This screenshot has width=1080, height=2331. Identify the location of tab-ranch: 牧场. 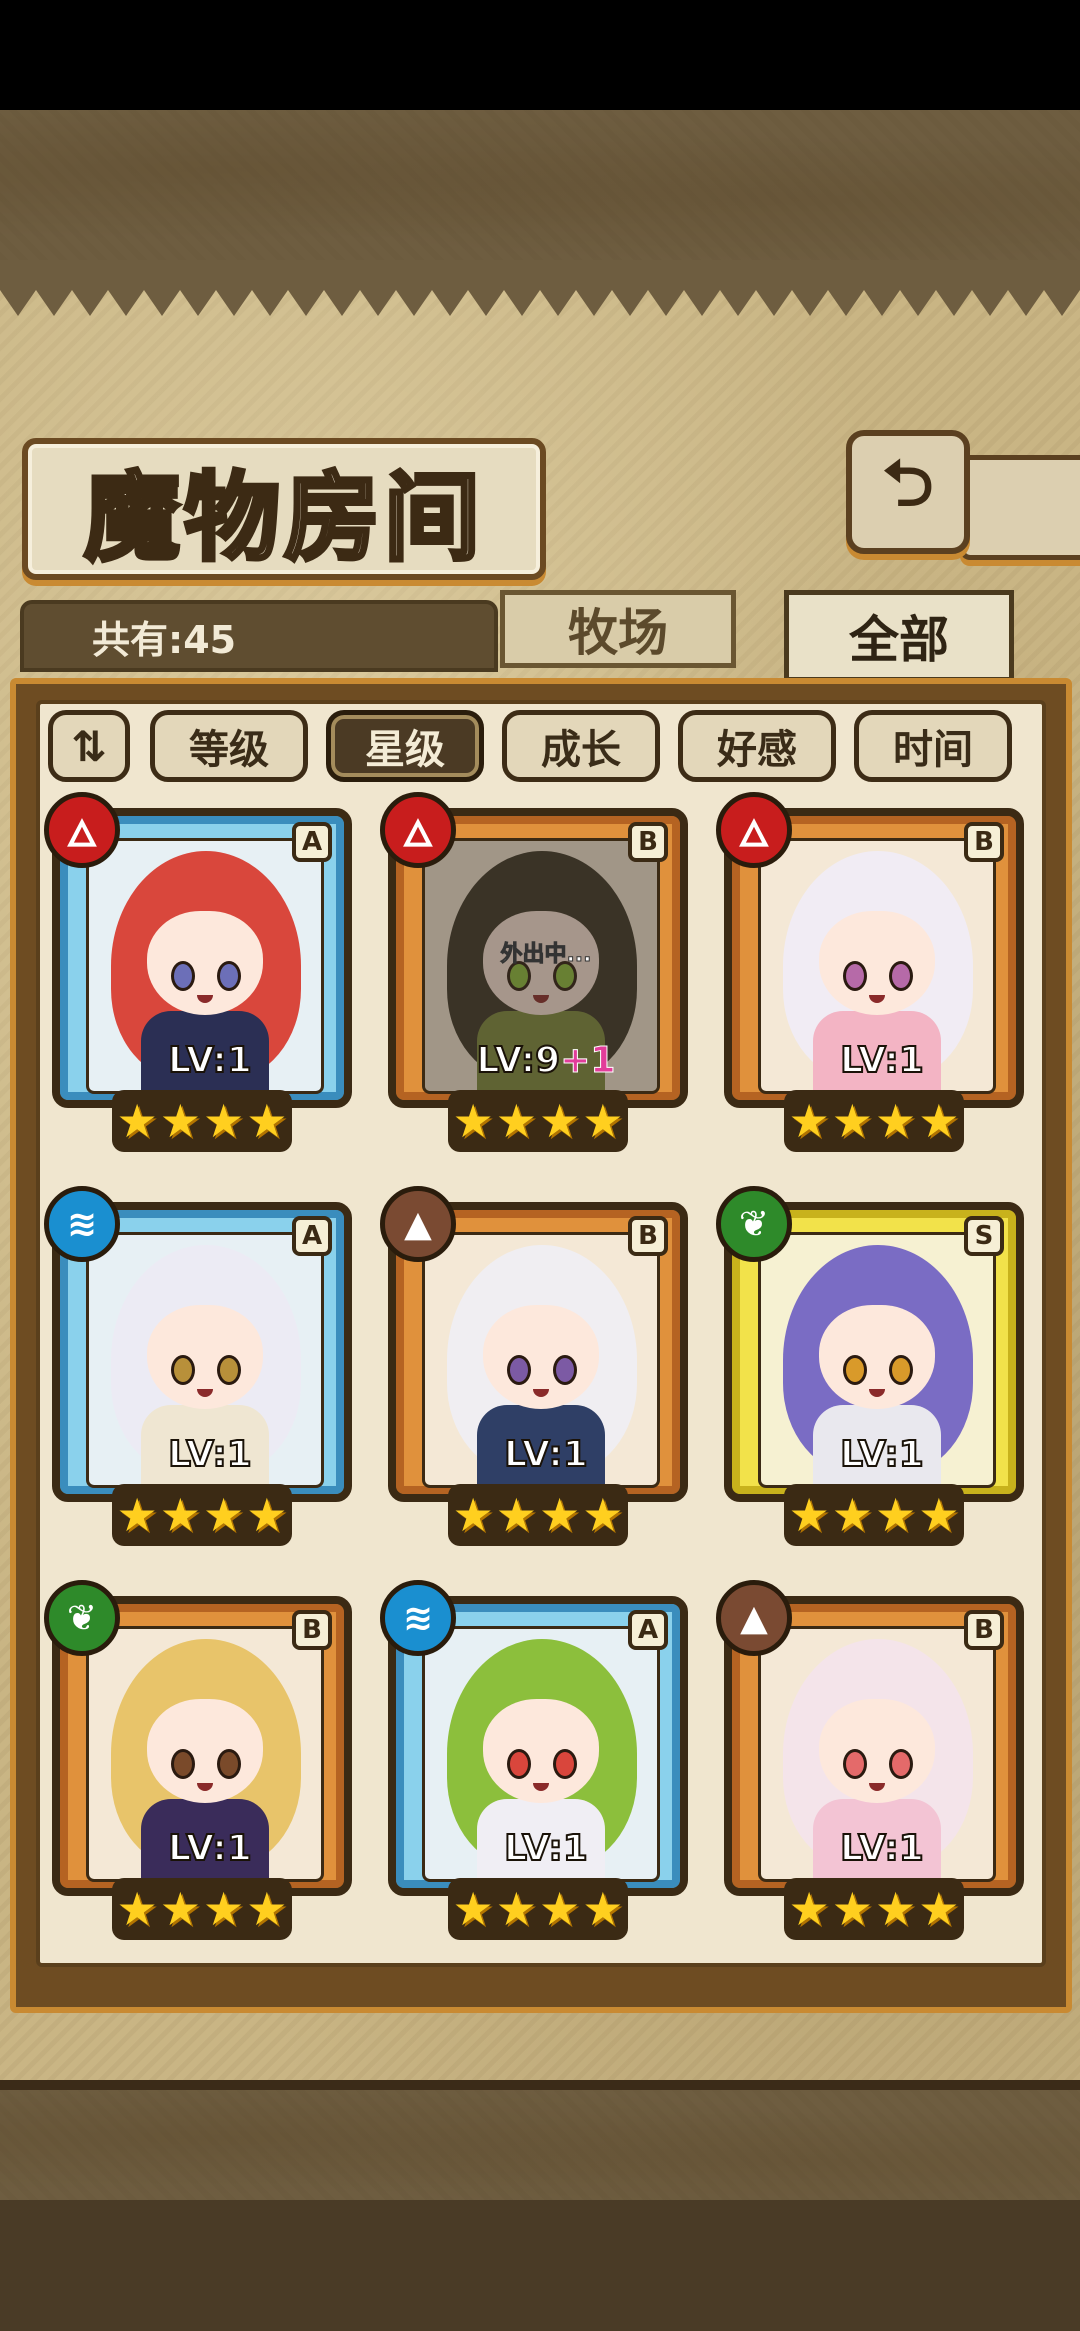
(618, 629).